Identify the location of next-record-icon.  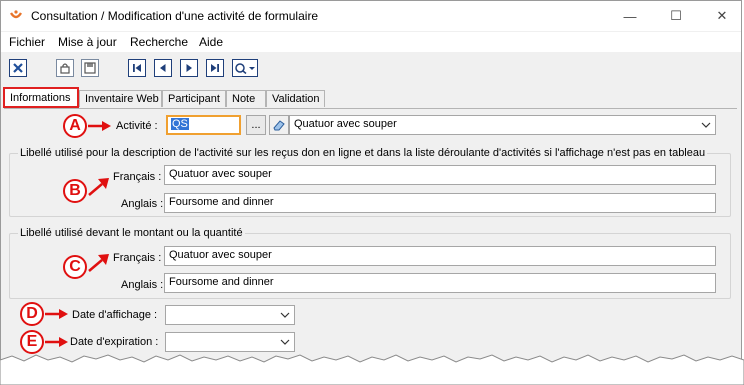
(189, 68).